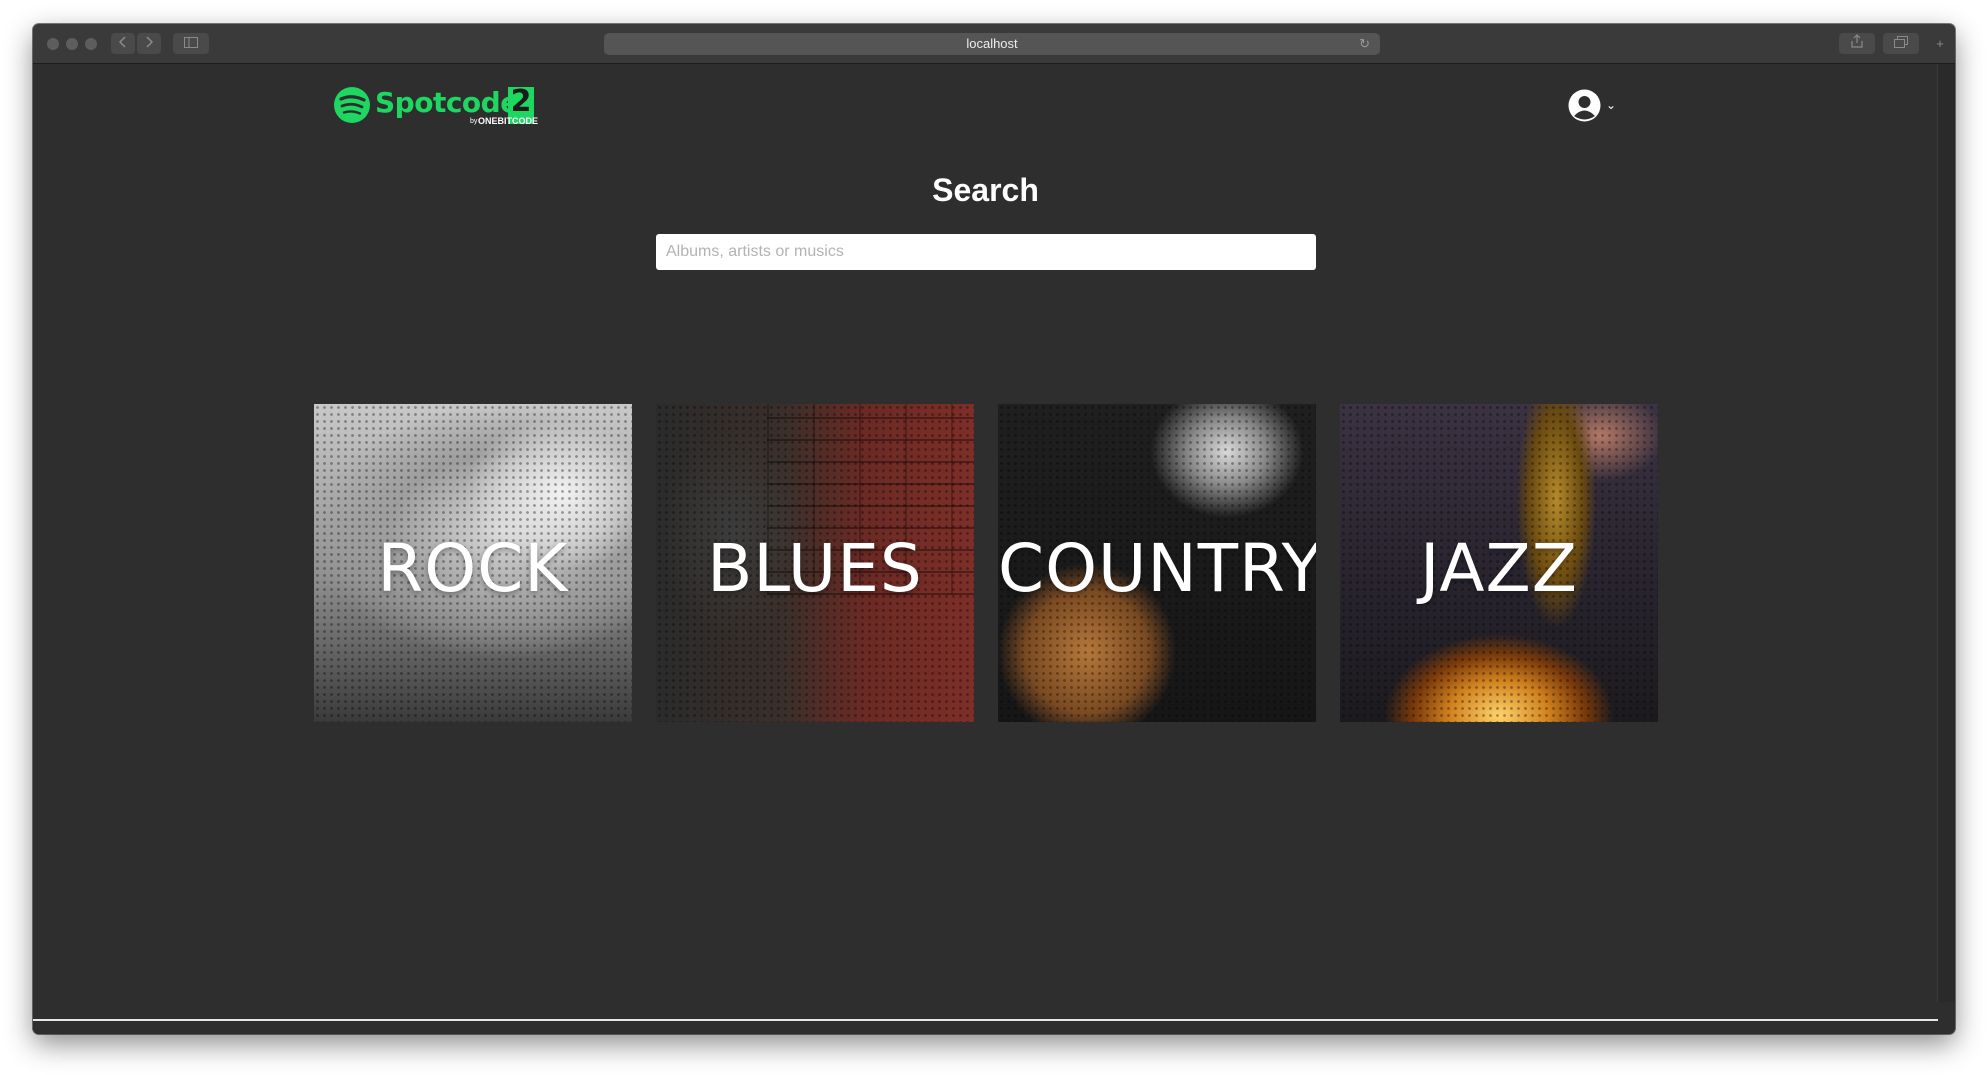  I want to click on genre-card-jazz: JAZZ, so click(1499, 563).